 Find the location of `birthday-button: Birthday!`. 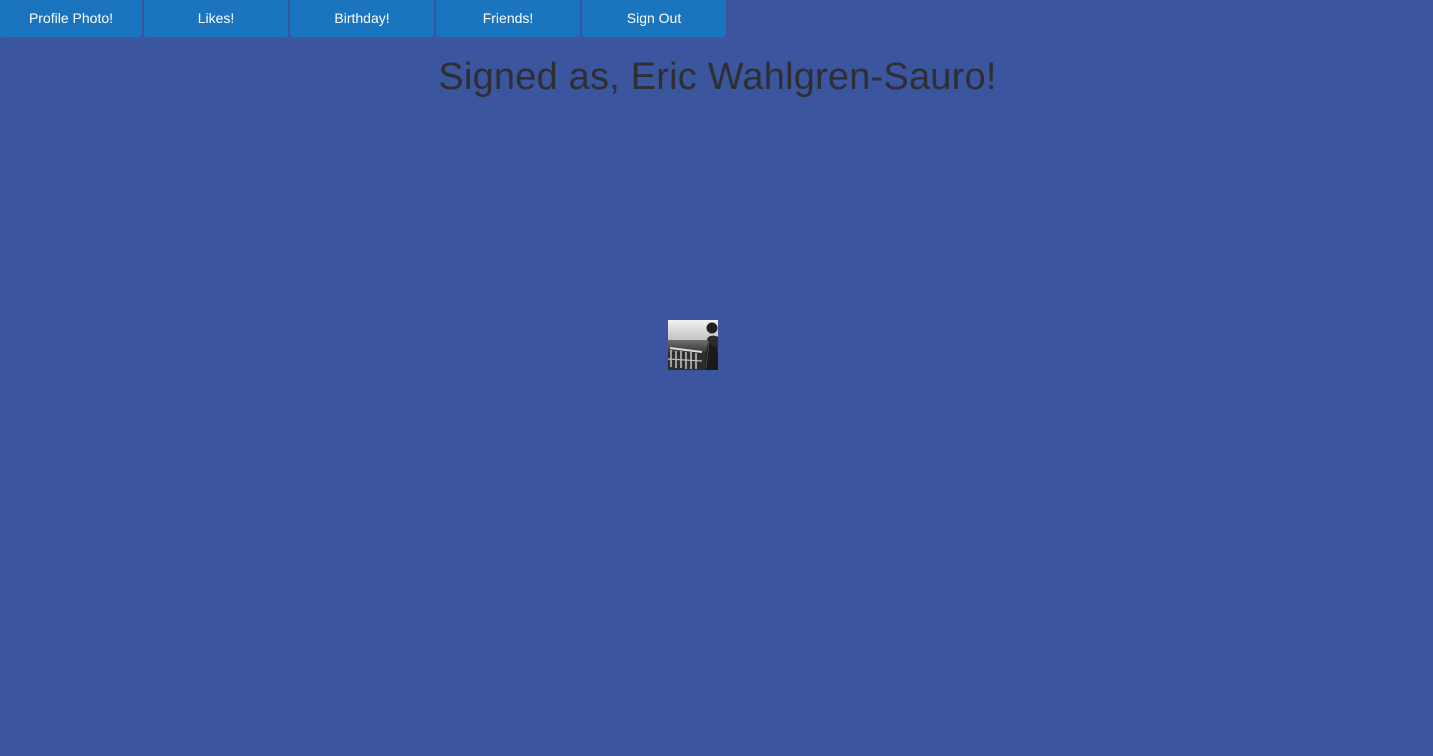

birthday-button: Birthday! is located at coordinates (362, 18).